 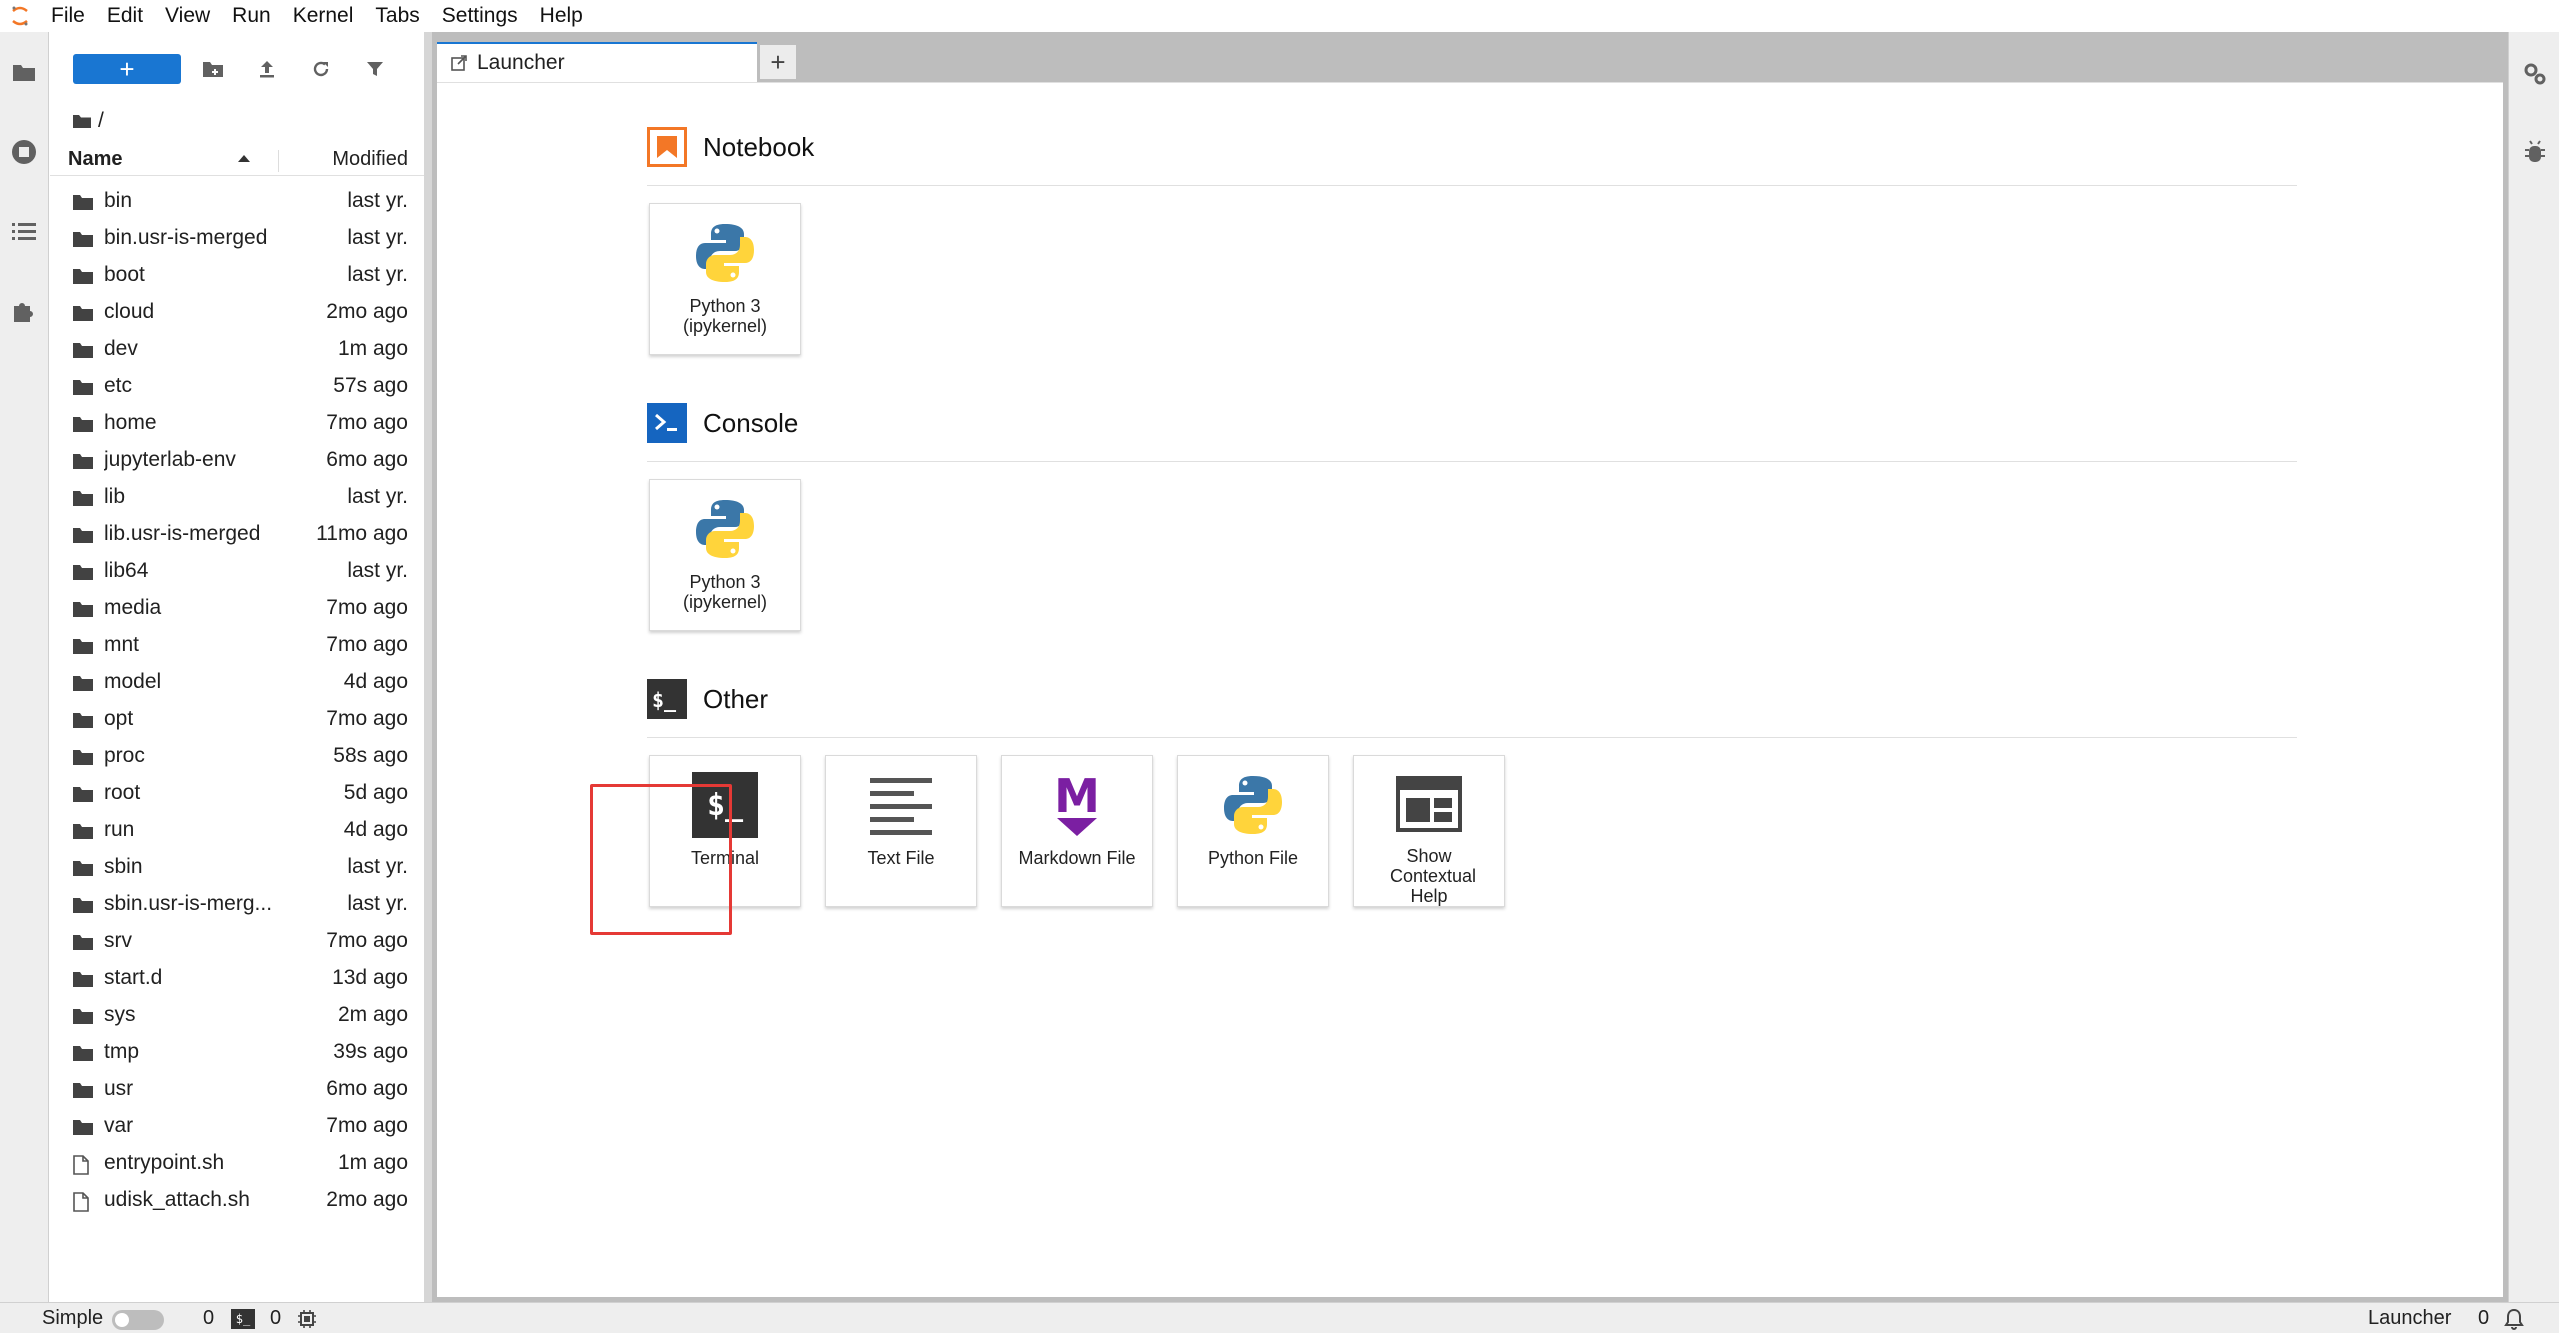 I want to click on other-section-icon: $_, so click(x=667, y=699).